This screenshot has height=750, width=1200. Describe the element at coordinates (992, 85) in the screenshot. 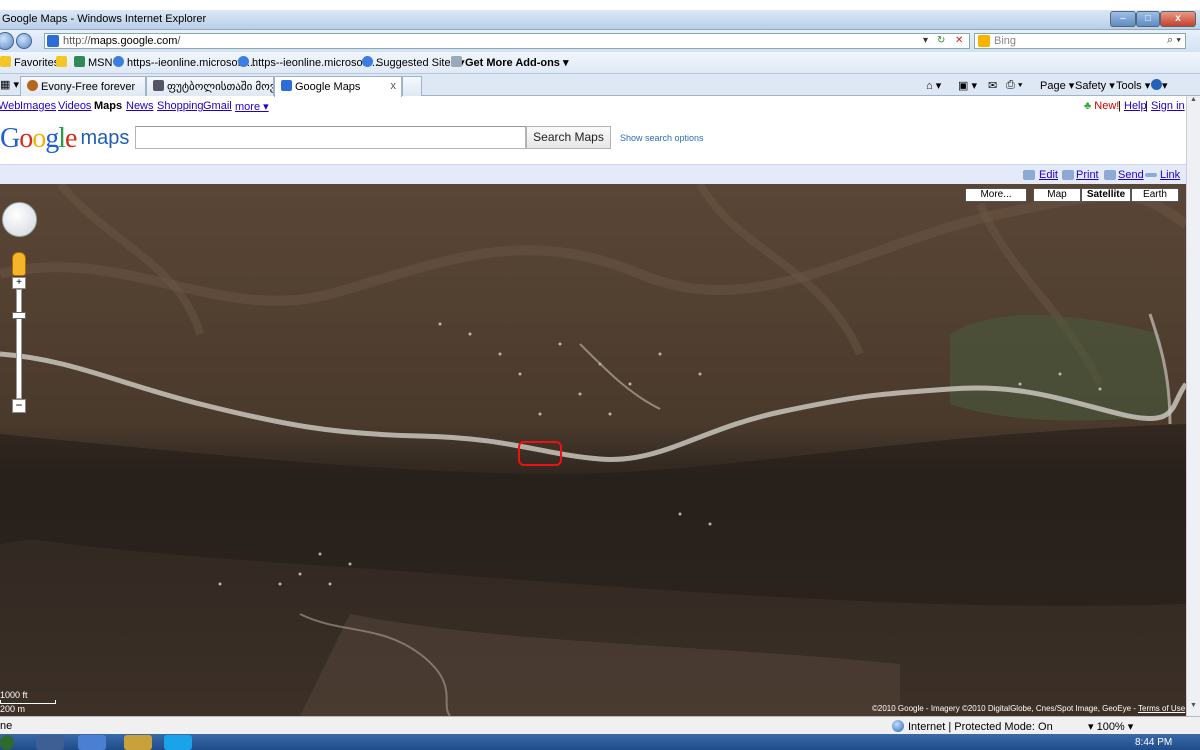

I see `mail-icon: ✉` at that location.